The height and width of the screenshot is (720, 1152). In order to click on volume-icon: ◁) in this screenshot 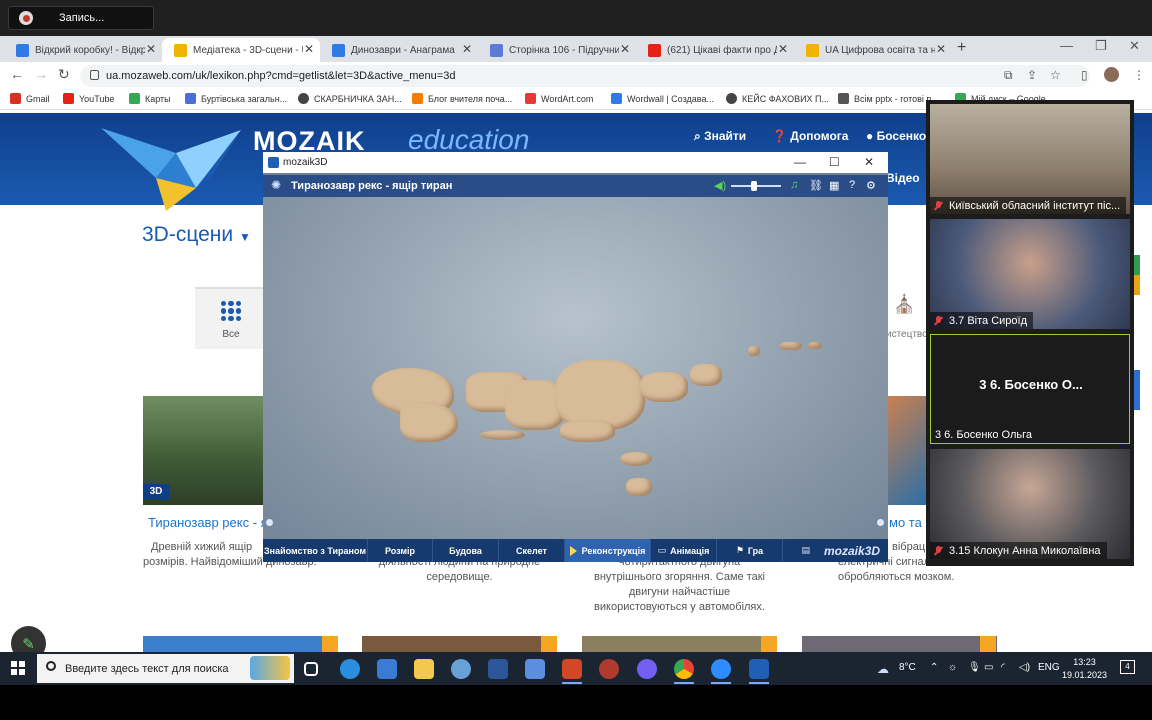, I will do `click(1024, 667)`.